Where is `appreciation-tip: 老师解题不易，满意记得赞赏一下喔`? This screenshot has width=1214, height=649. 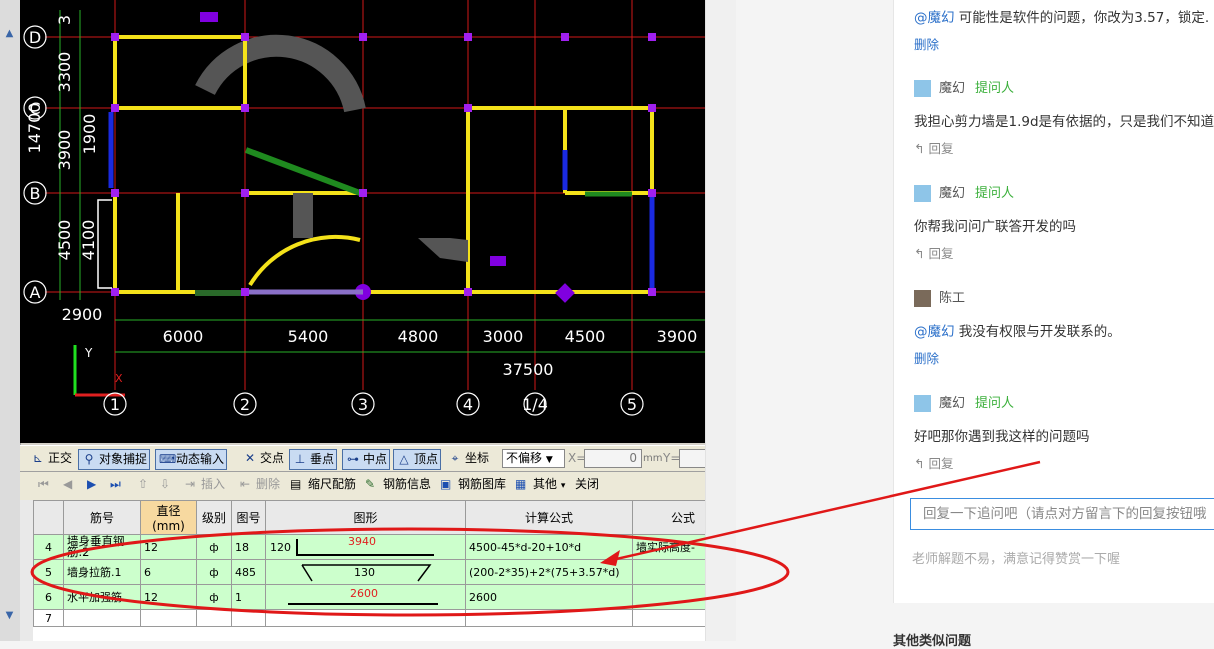
appreciation-tip: 老师解题不易，满意记得赞赏一下喔 is located at coordinates (1016, 559).